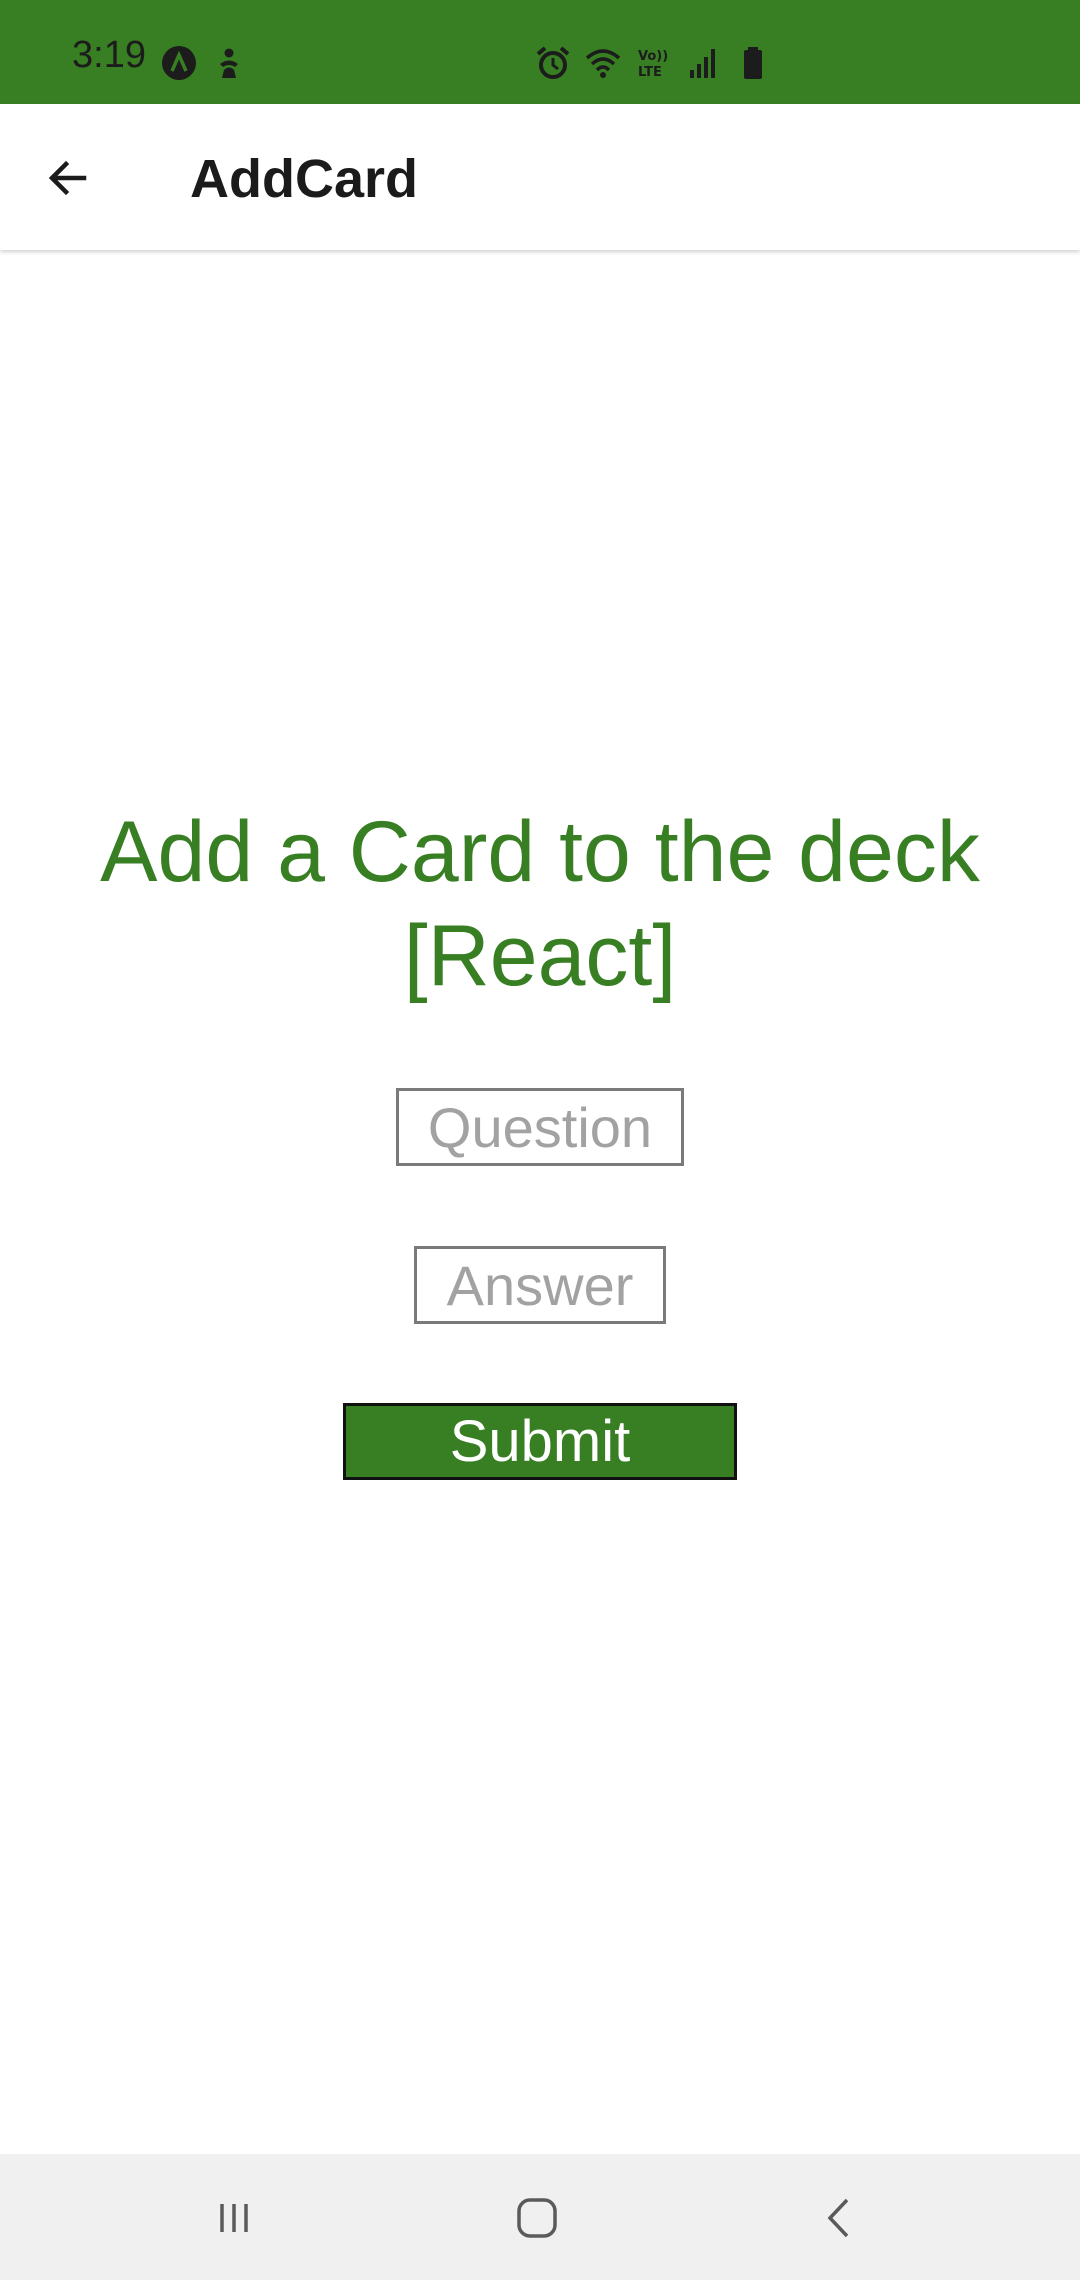 The image size is (1080, 2280). Describe the element at coordinates (753, 63) in the screenshot. I see `battery-icon` at that location.